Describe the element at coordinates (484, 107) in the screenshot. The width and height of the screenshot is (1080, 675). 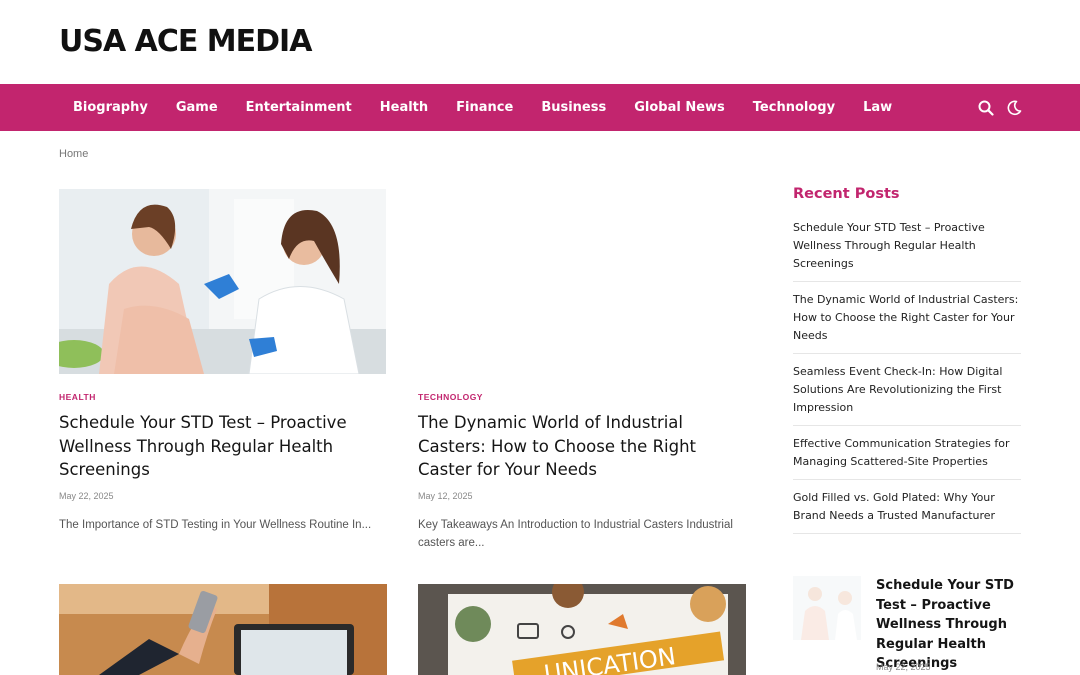
I see `nav-item-finance: Finance` at that location.